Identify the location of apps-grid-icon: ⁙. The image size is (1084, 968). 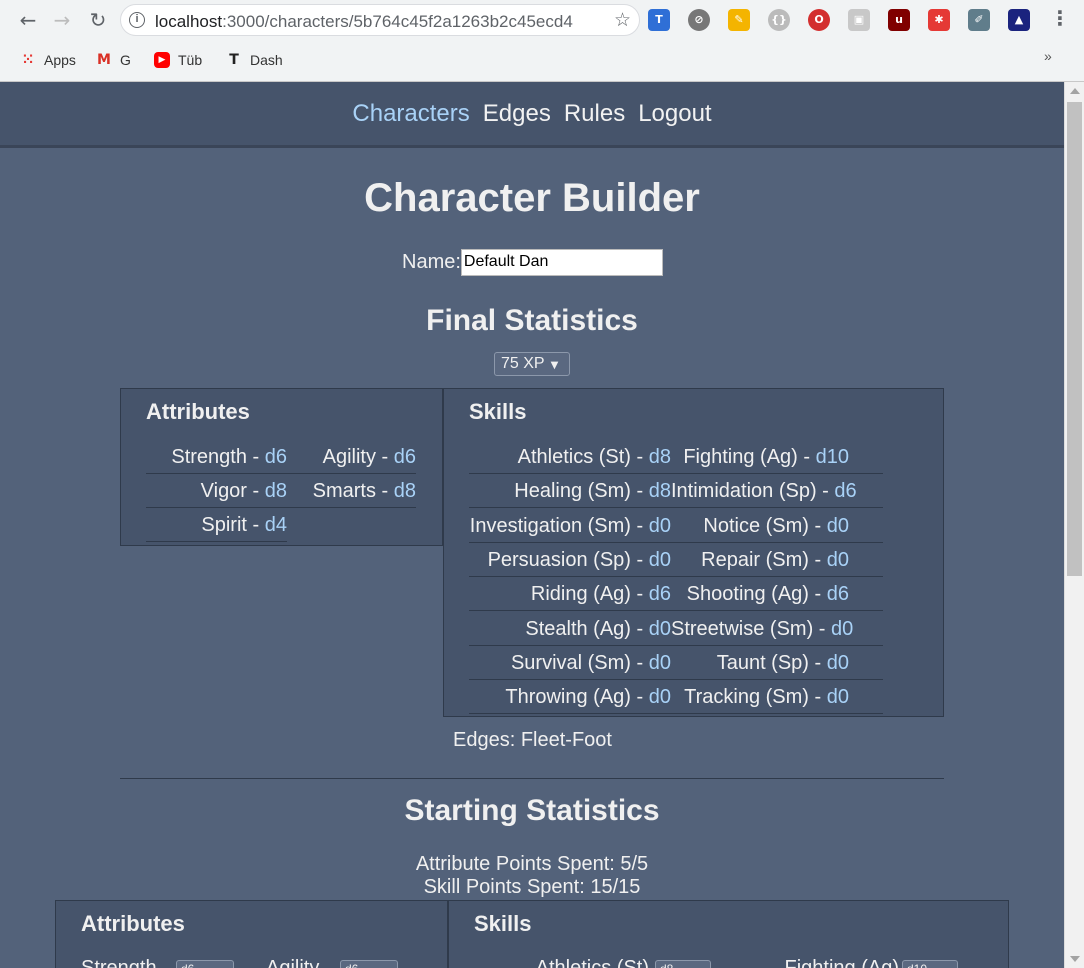
(28, 60).